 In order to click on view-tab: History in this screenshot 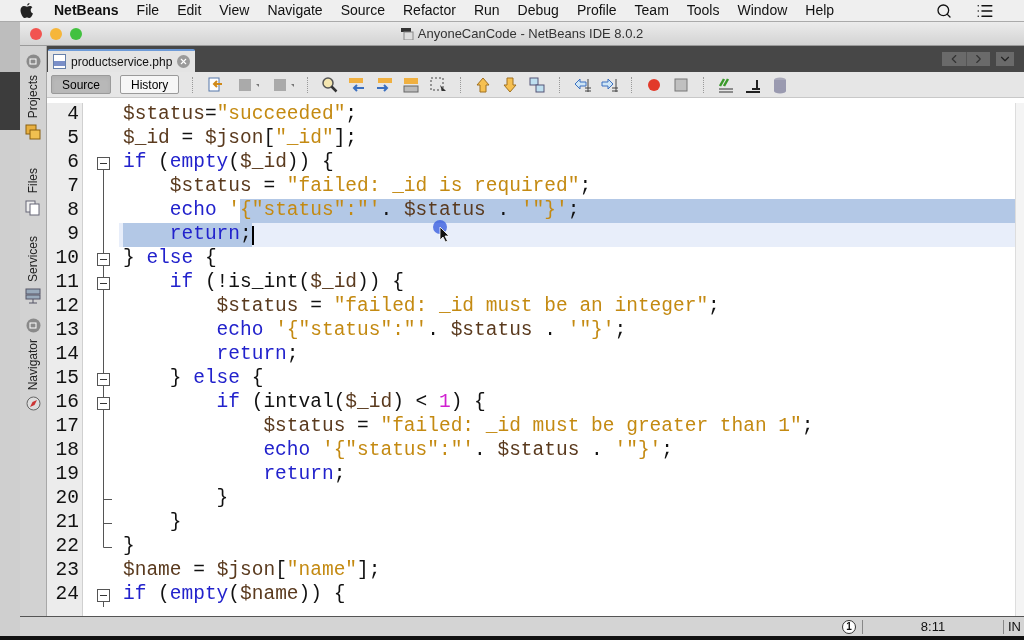, I will do `click(150, 84)`.